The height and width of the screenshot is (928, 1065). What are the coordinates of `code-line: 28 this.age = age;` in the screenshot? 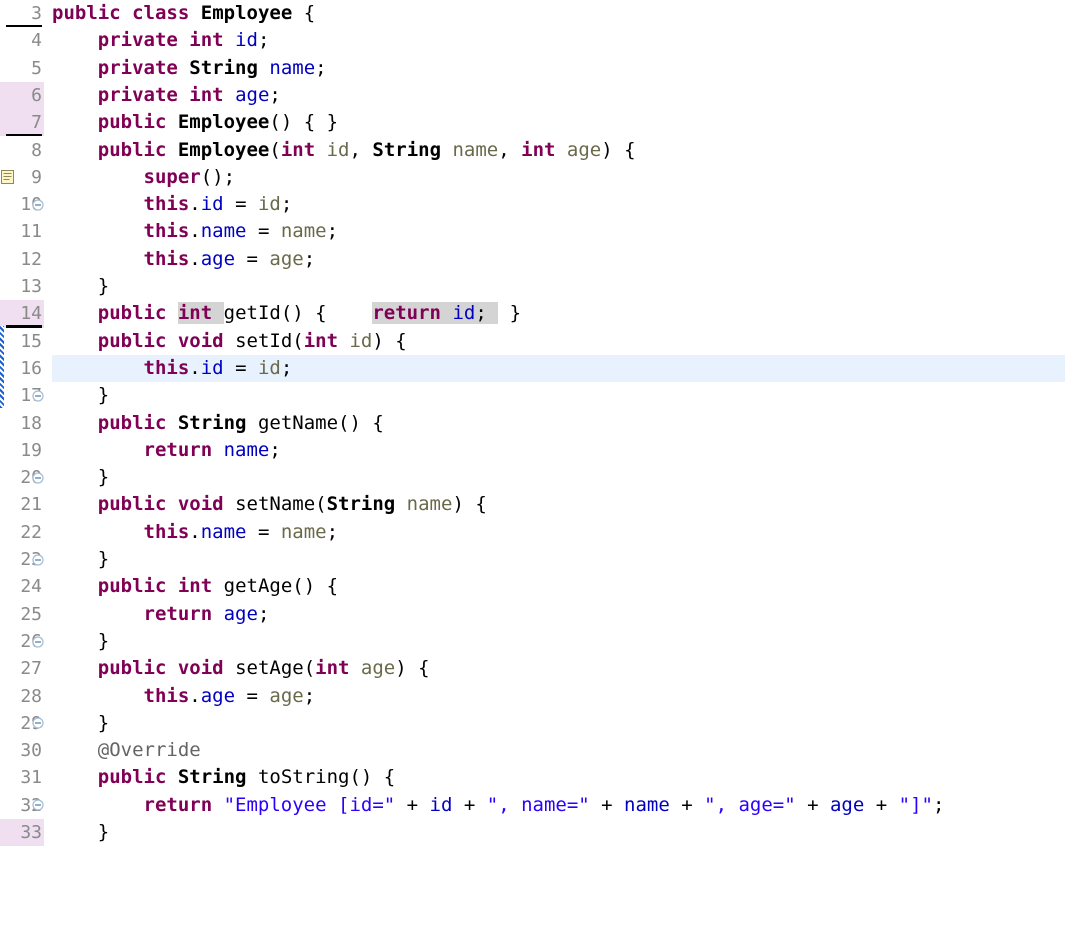 It's located at (532, 696).